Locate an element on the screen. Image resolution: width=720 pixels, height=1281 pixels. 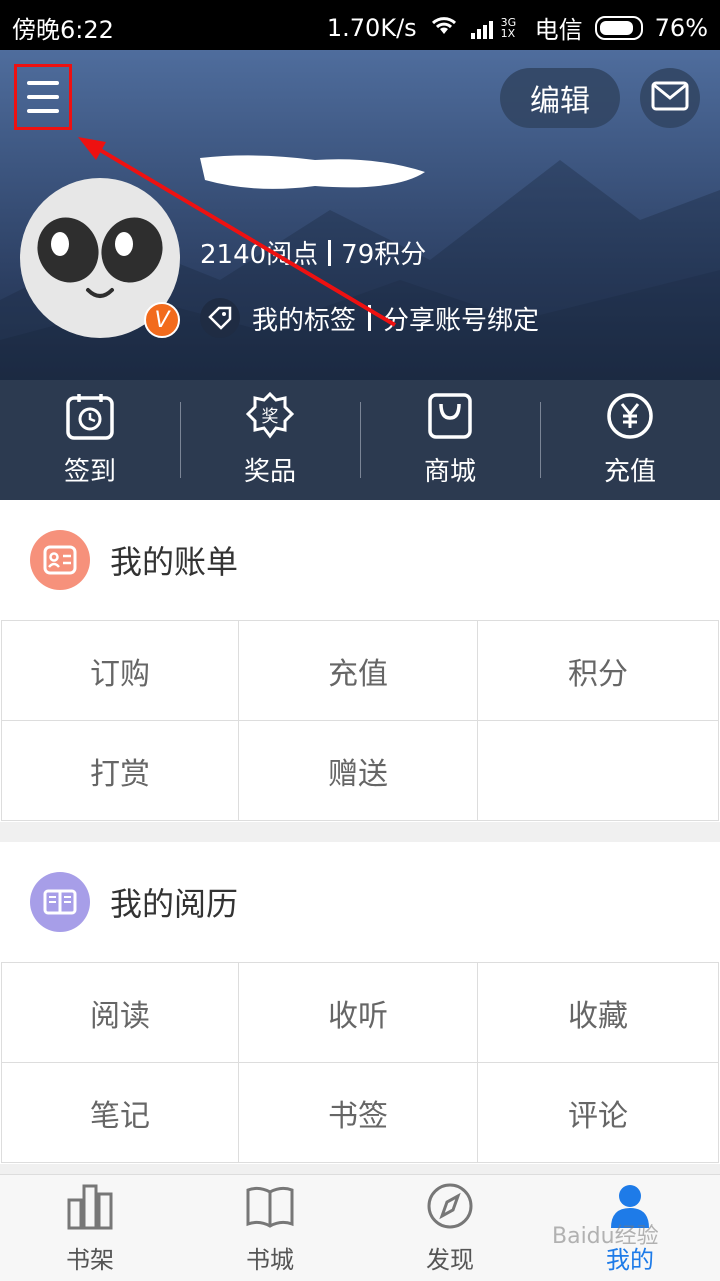
quick-sign-in: 签到 is located at coordinates (90, 440).